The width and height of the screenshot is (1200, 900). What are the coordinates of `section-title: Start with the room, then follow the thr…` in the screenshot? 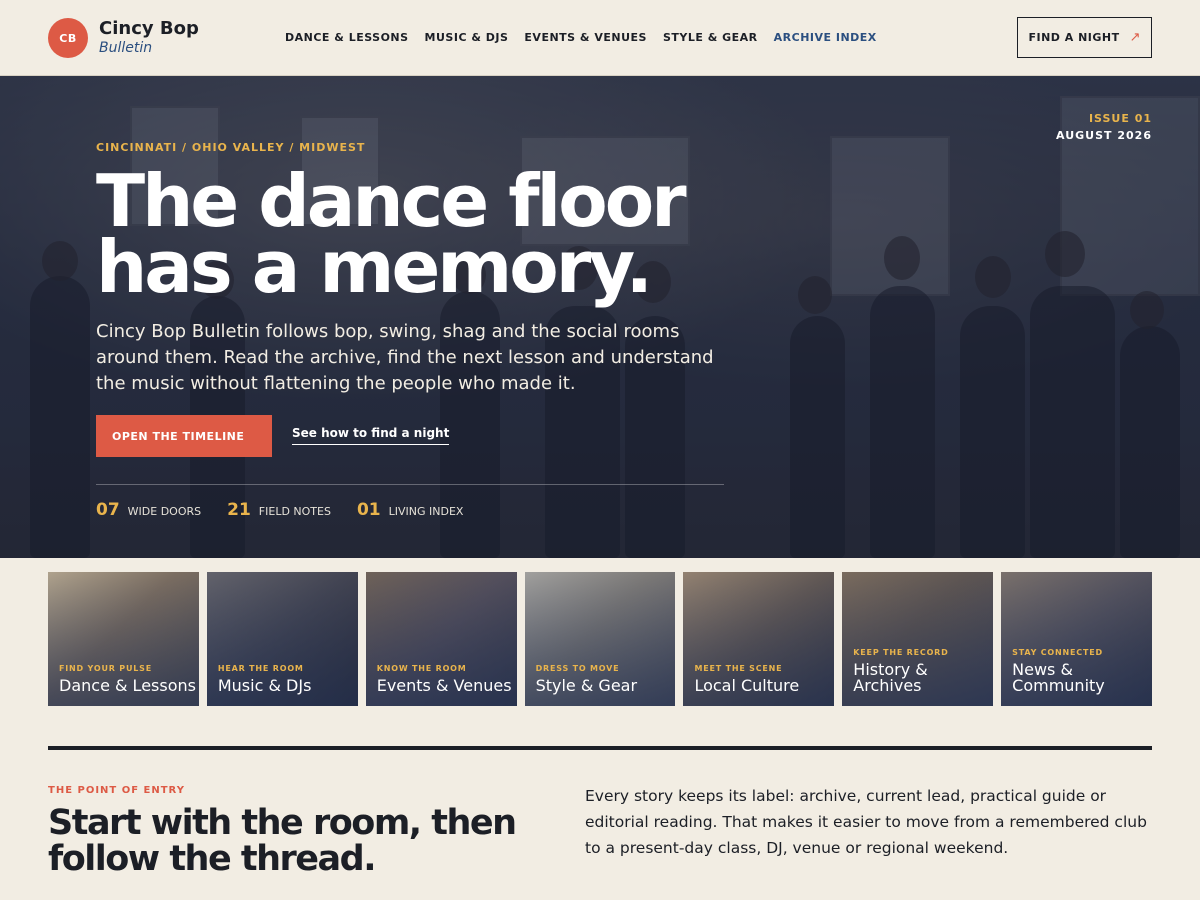 It's located at (282, 841).